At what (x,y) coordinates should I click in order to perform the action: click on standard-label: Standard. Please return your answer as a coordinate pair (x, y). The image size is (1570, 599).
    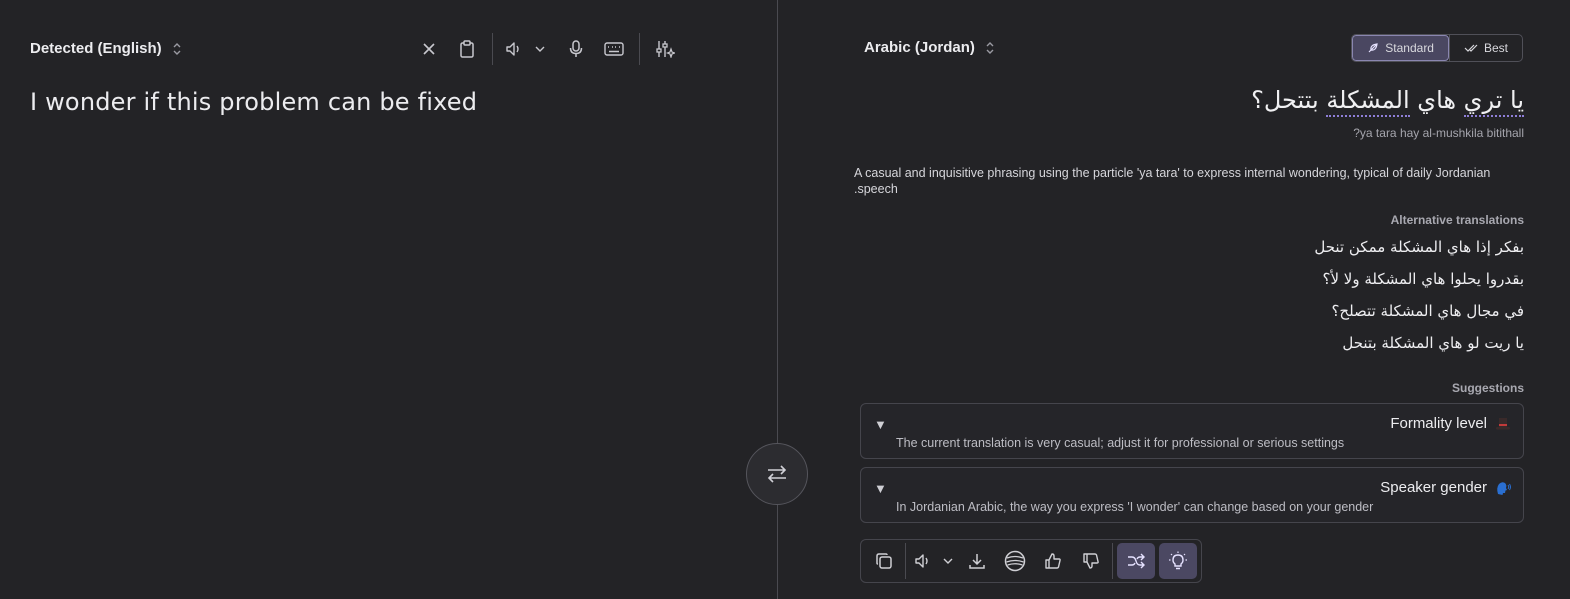
    Looking at the image, I should click on (1409, 48).